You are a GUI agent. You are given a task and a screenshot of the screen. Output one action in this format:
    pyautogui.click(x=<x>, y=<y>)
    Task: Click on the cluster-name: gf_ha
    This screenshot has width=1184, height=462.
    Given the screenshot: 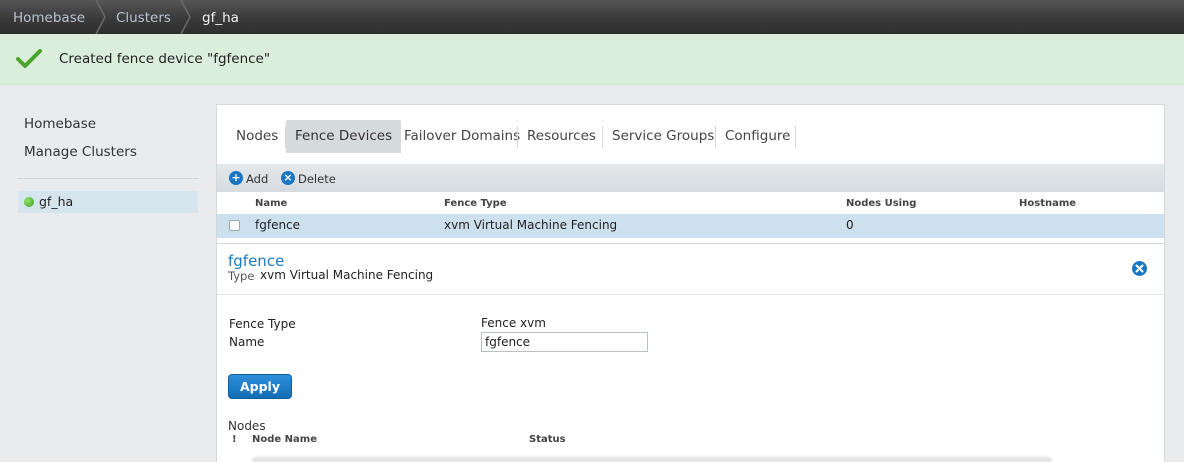 What is the action you would take?
    pyautogui.click(x=56, y=201)
    